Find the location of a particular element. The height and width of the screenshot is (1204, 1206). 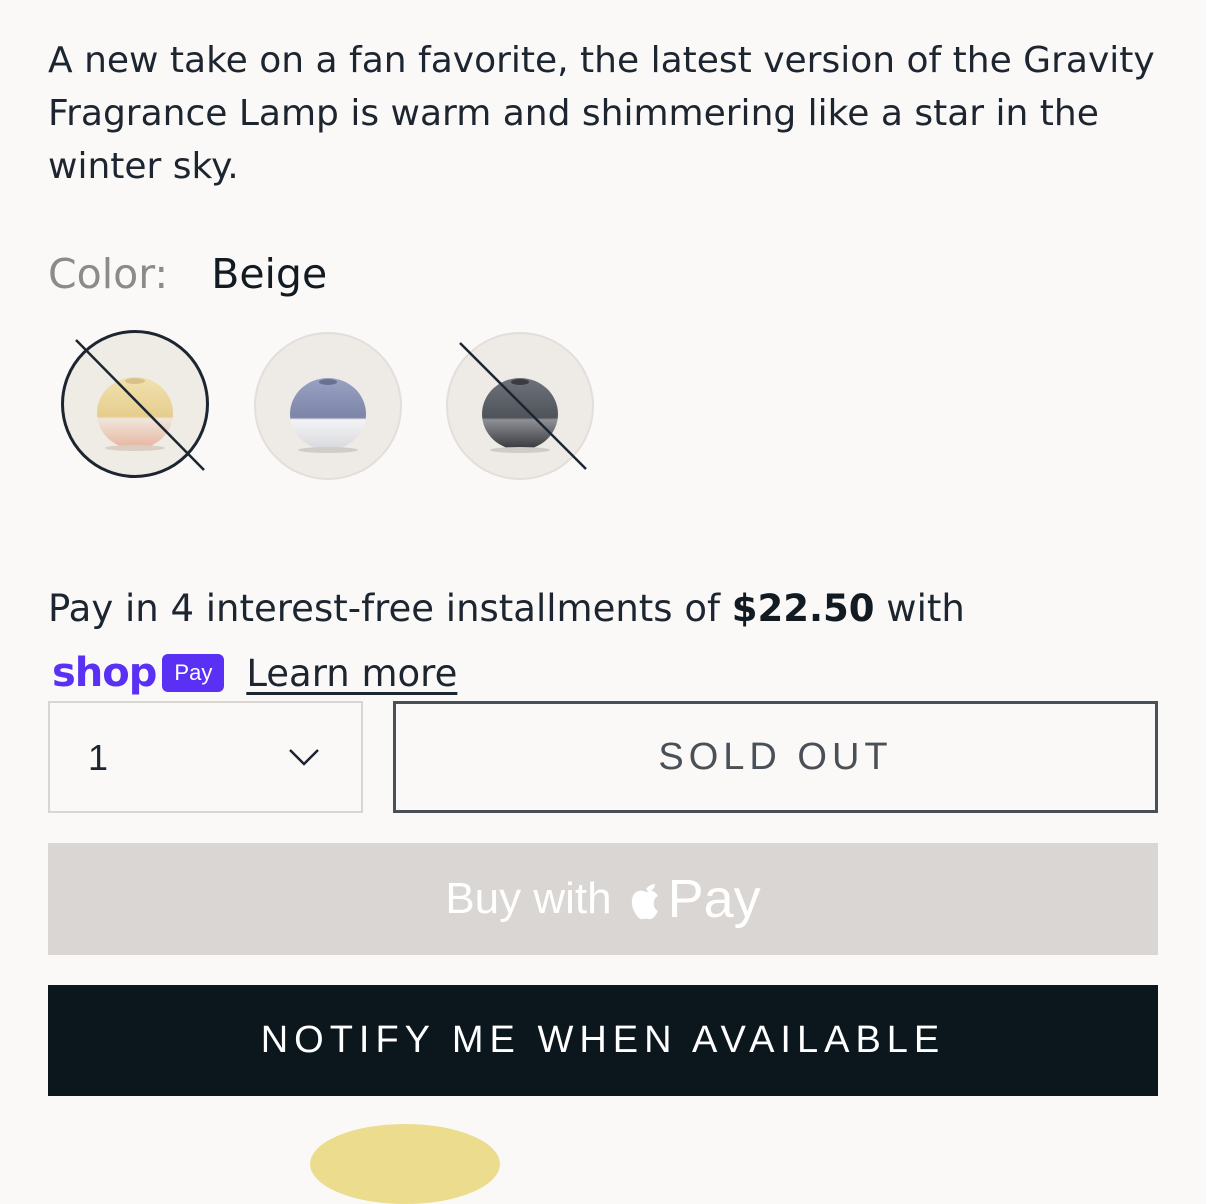

color-selector-header: Color: Beige is located at coordinates (187, 274).